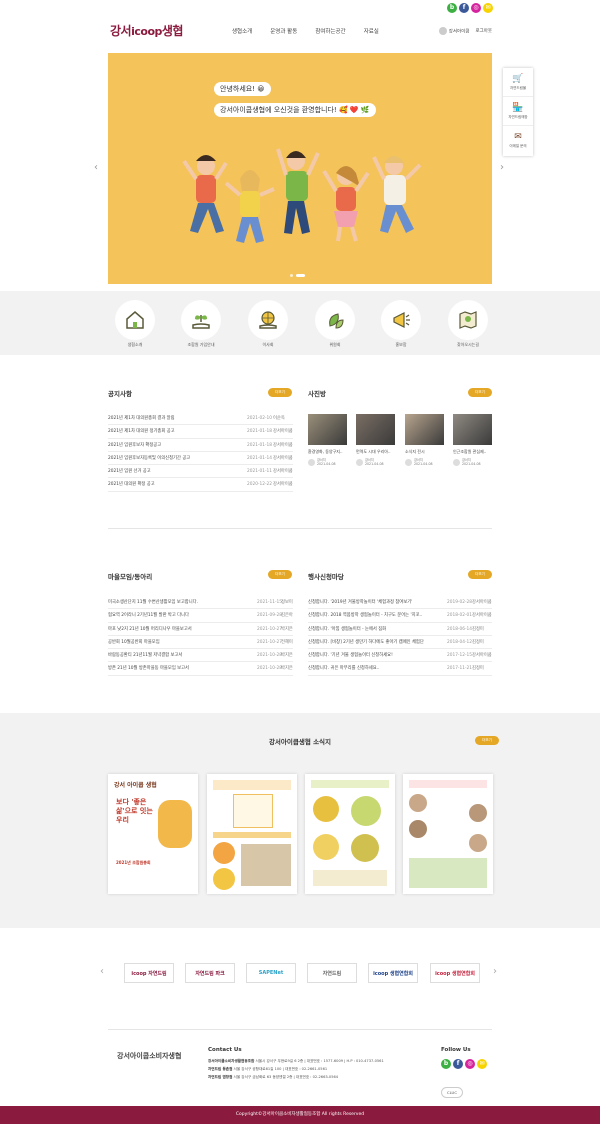  Describe the element at coordinates (480, 574) in the screenshot. I see `events-more-button: 더보기` at that location.